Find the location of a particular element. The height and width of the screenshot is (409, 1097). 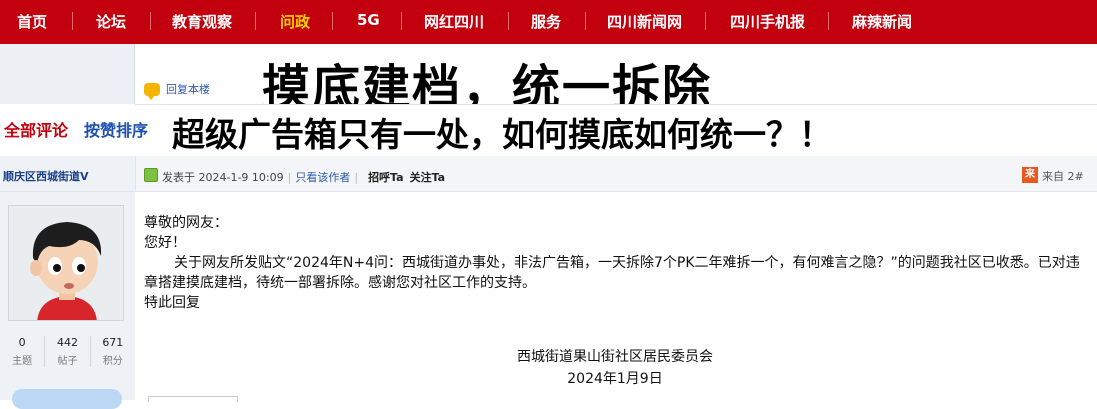

tab-sort-by-likes: 按赞排序 is located at coordinates (116, 129).